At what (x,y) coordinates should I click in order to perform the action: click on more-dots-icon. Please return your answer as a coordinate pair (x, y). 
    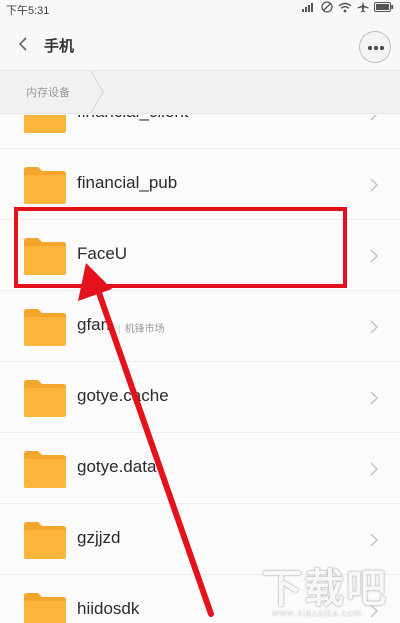
    Looking at the image, I should click on (370, 48).